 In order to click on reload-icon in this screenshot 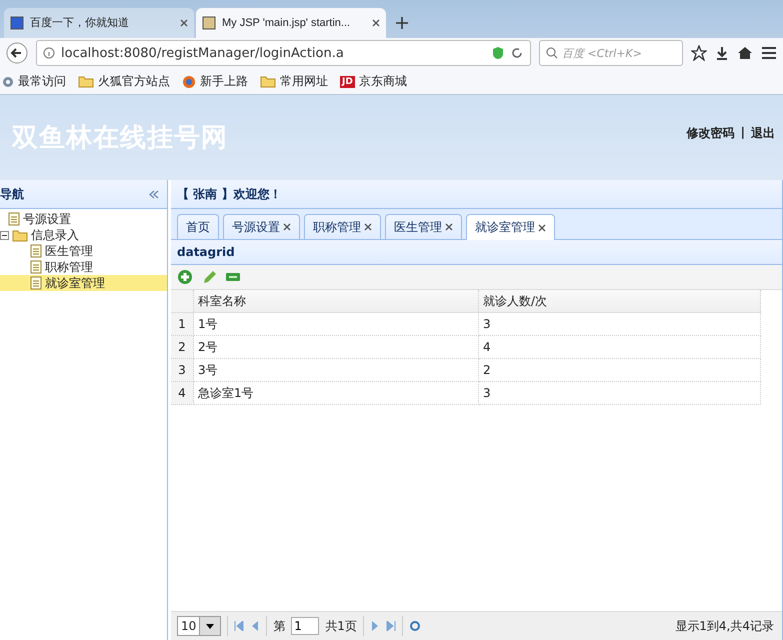, I will do `click(517, 53)`.